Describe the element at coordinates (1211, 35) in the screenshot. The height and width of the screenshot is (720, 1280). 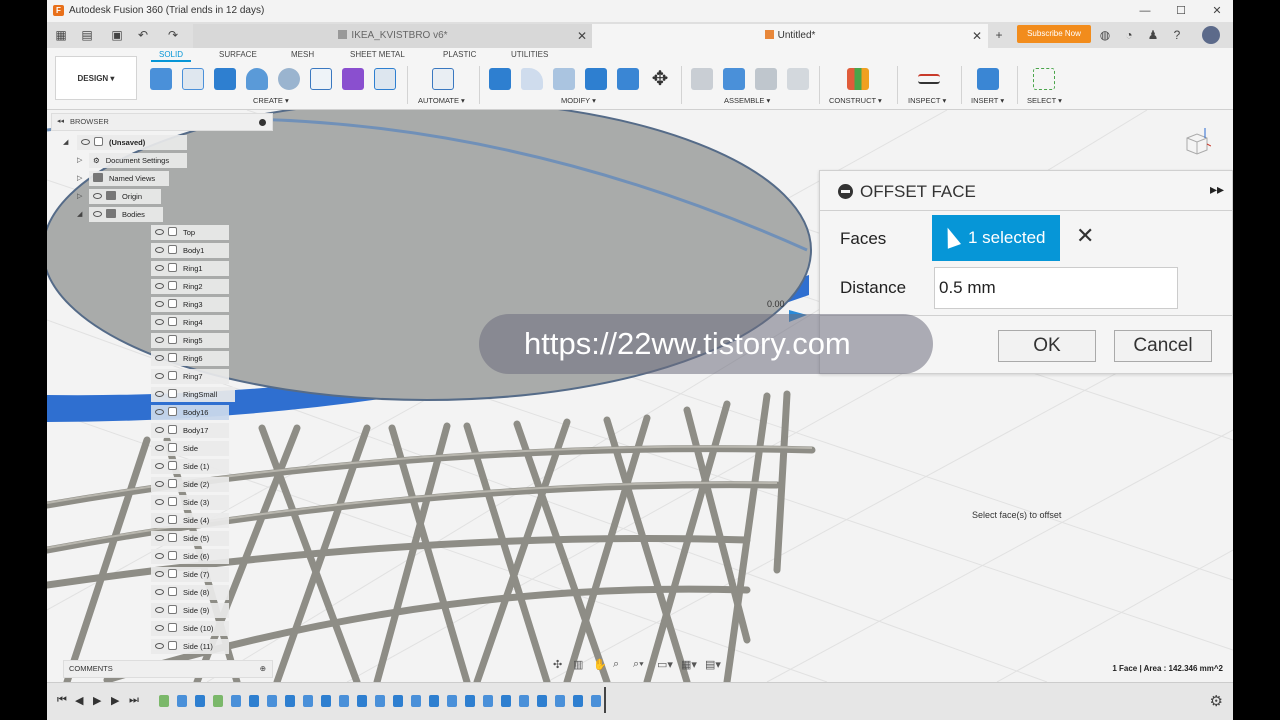
I see `user-avatar` at that location.